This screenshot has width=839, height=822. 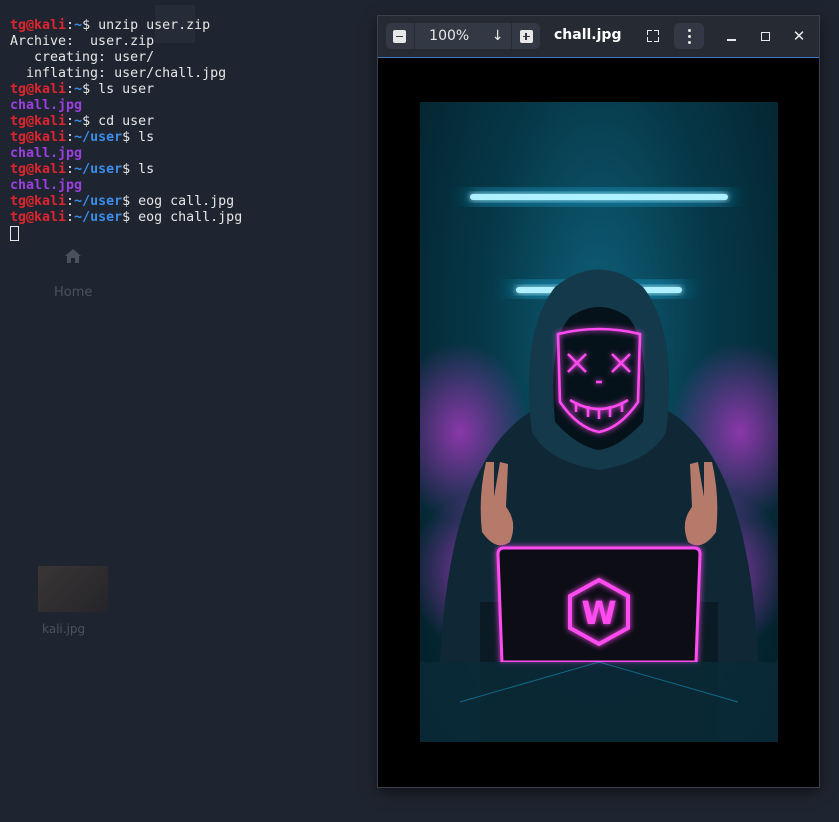 I want to click on maximize-button, so click(x=765, y=36).